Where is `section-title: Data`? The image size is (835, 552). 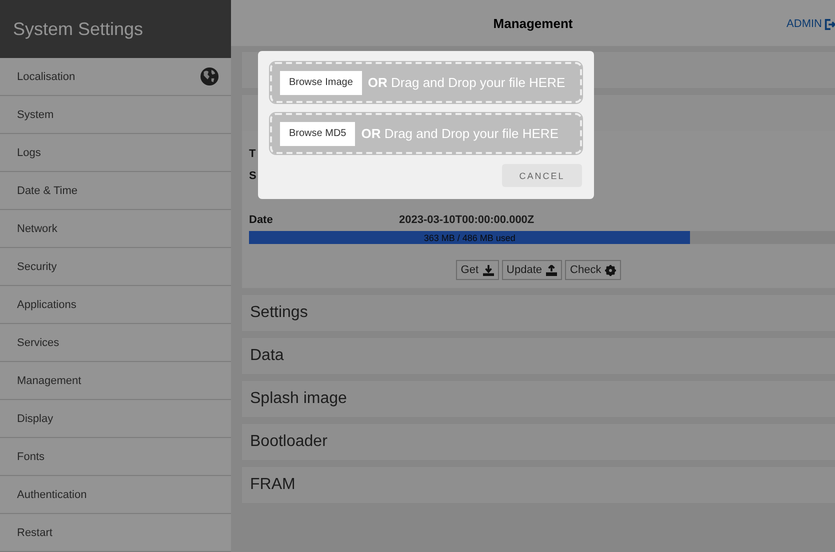
section-title: Data is located at coordinates (267, 356).